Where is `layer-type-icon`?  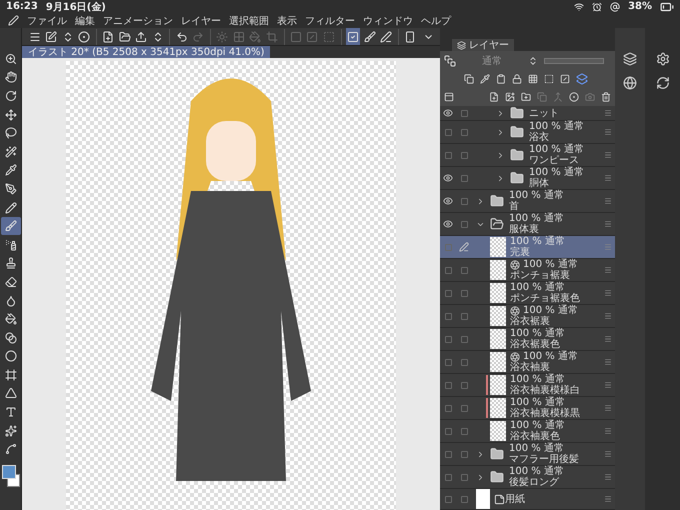
layer-type-icon is located at coordinates (450, 60).